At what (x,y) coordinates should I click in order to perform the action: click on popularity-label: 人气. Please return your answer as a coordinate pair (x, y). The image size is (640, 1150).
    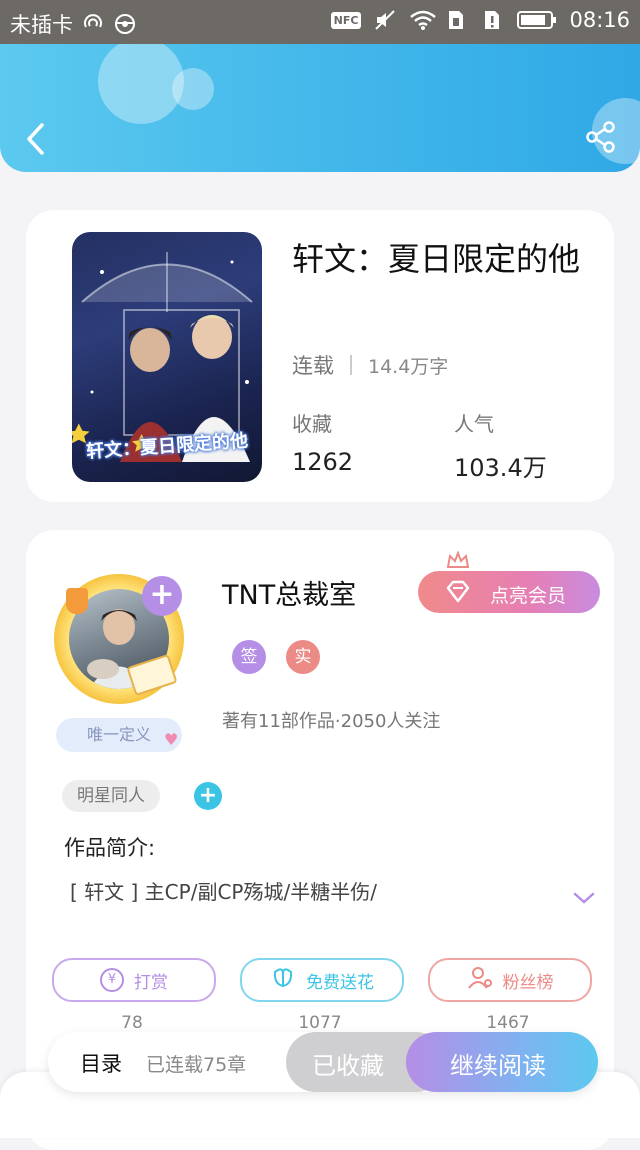
    Looking at the image, I should click on (474, 424).